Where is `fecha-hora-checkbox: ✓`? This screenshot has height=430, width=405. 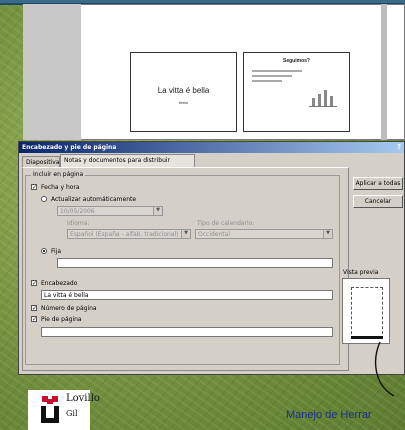 fecha-hora-checkbox: ✓ is located at coordinates (34, 187).